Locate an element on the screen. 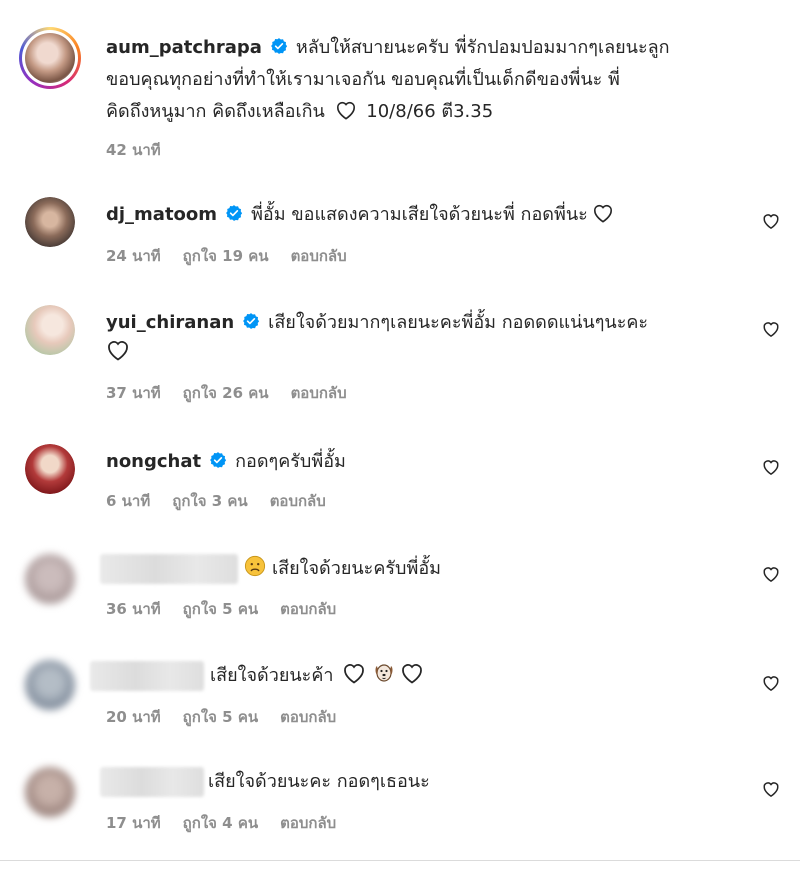  comment-text: กอดๆครับพี่อั้ม is located at coordinates (290, 461).